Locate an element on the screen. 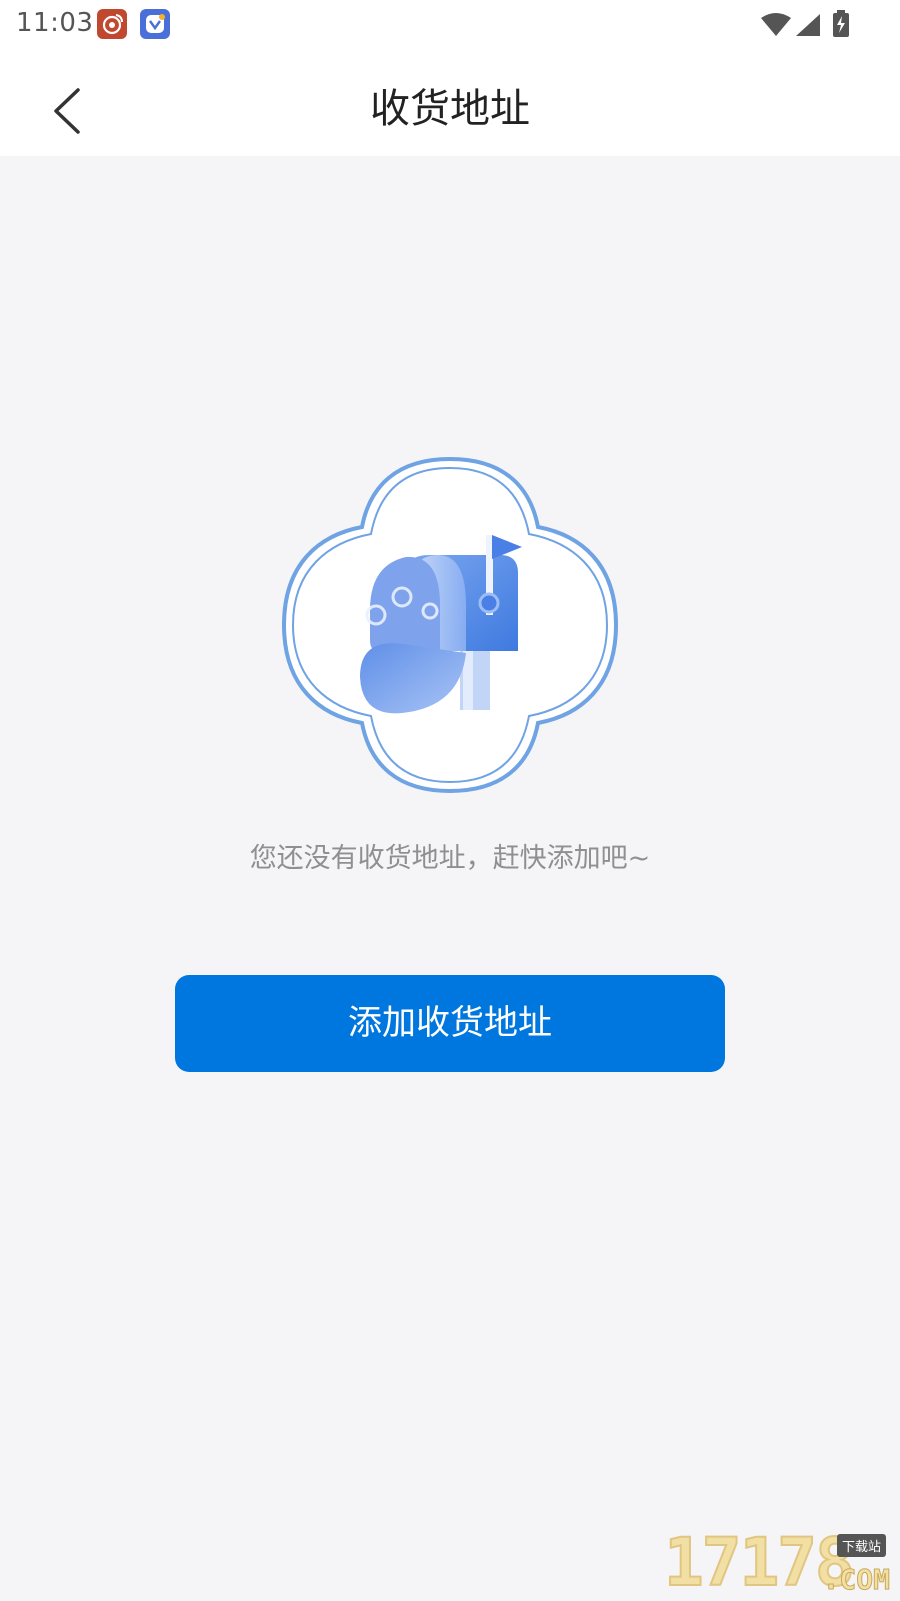  app-badge-icon is located at coordinates (155, 24).